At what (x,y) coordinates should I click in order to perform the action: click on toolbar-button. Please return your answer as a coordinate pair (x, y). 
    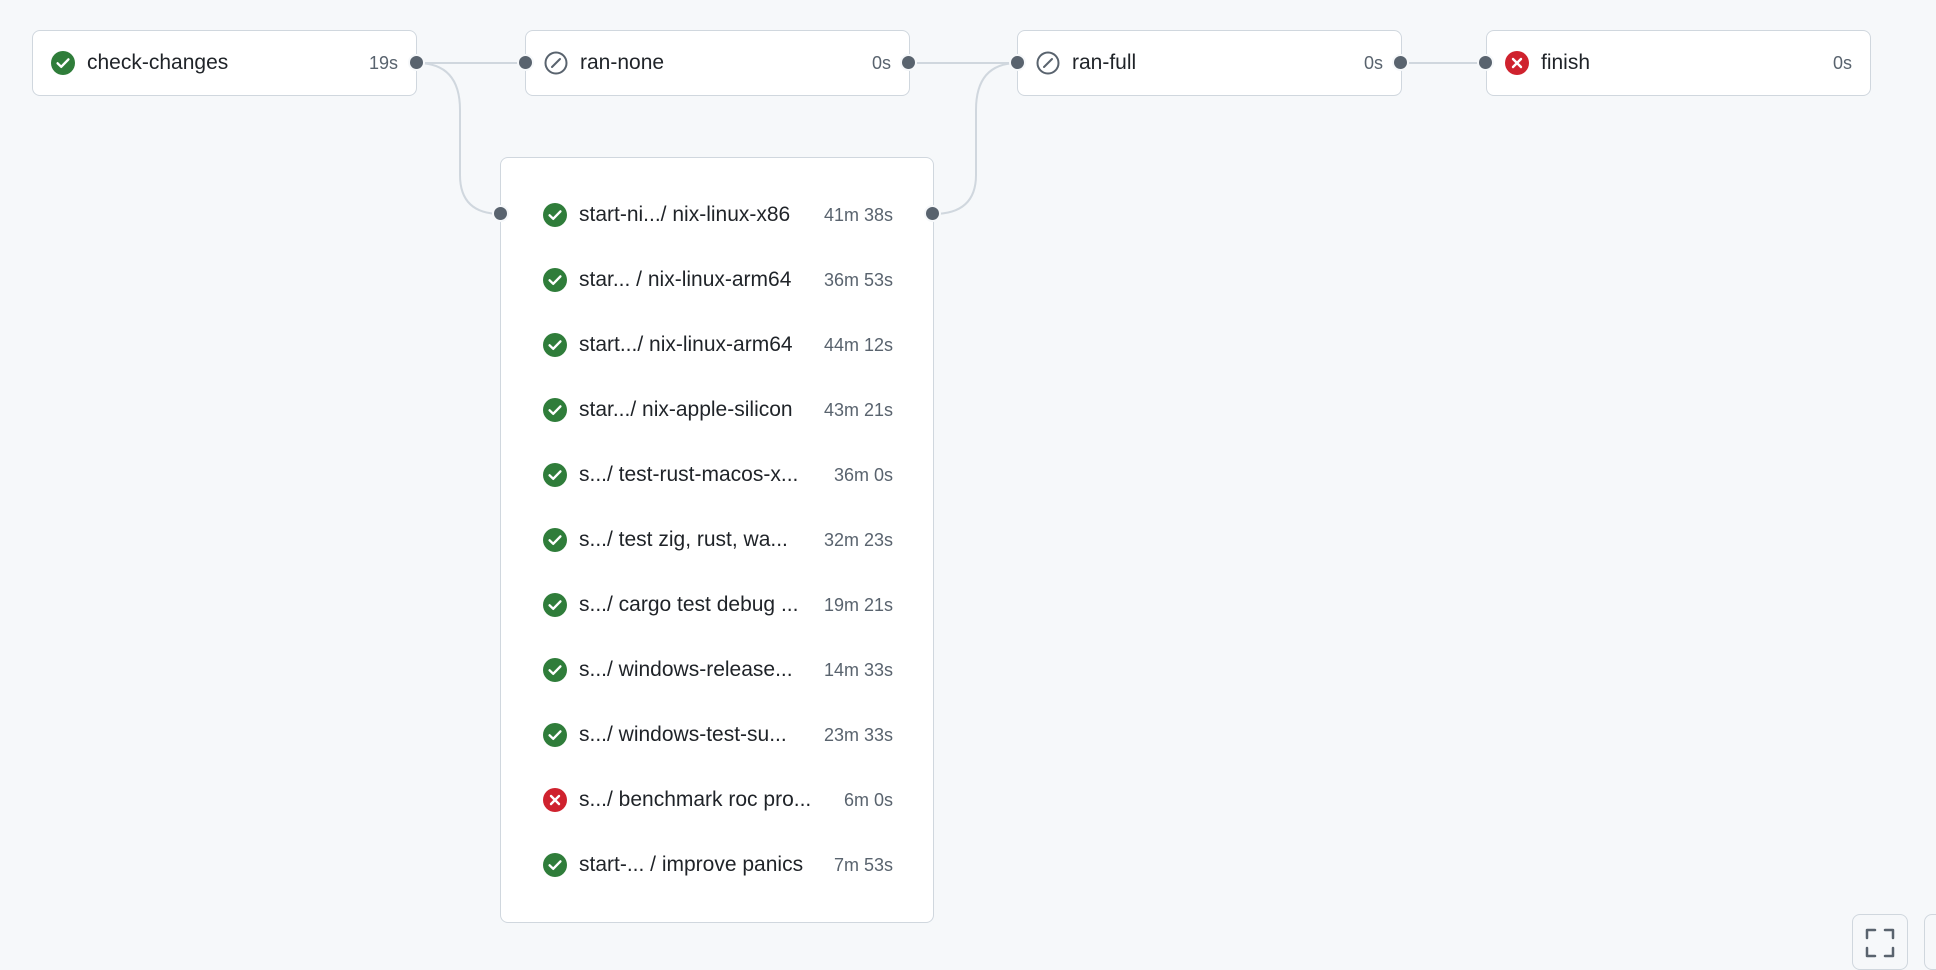
    Looking at the image, I should click on (1930, 942).